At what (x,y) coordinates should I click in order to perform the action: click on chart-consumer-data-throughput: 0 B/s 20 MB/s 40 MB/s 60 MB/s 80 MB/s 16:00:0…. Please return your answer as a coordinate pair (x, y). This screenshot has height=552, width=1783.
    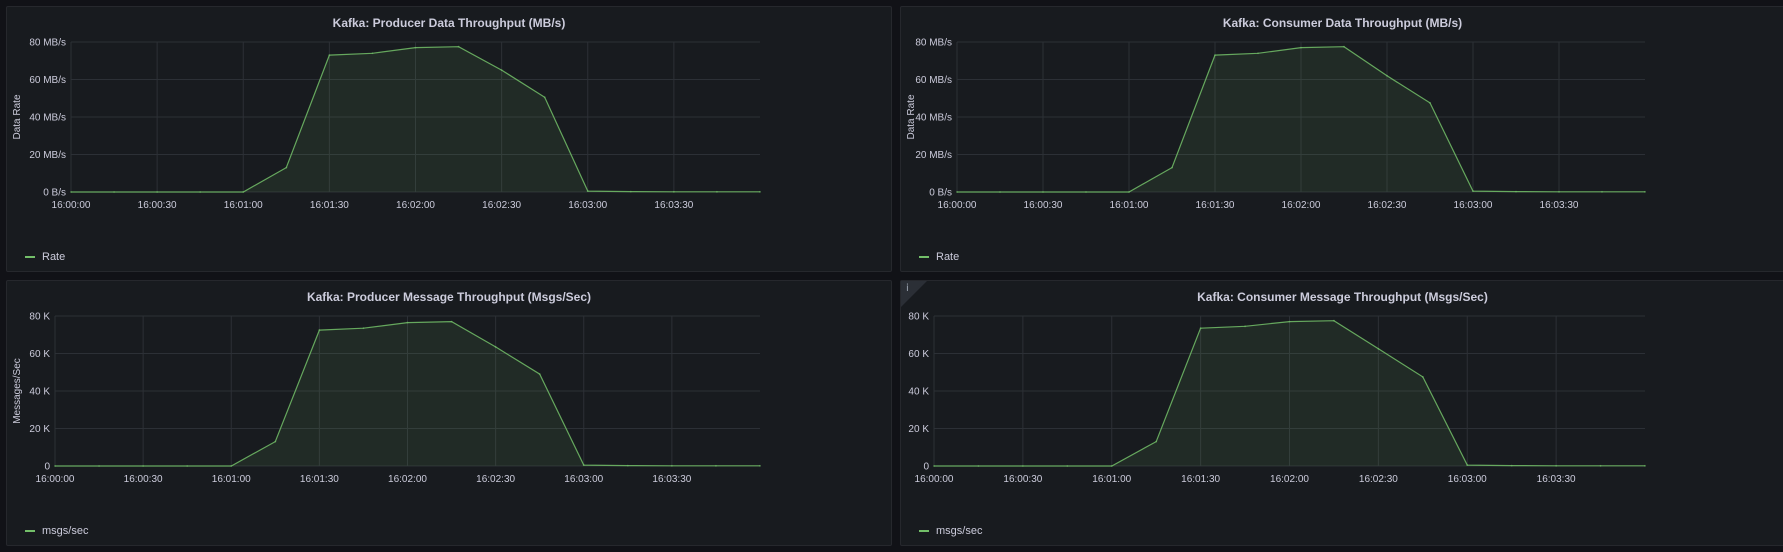
    Looking at the image, I should click on (1276, 124).